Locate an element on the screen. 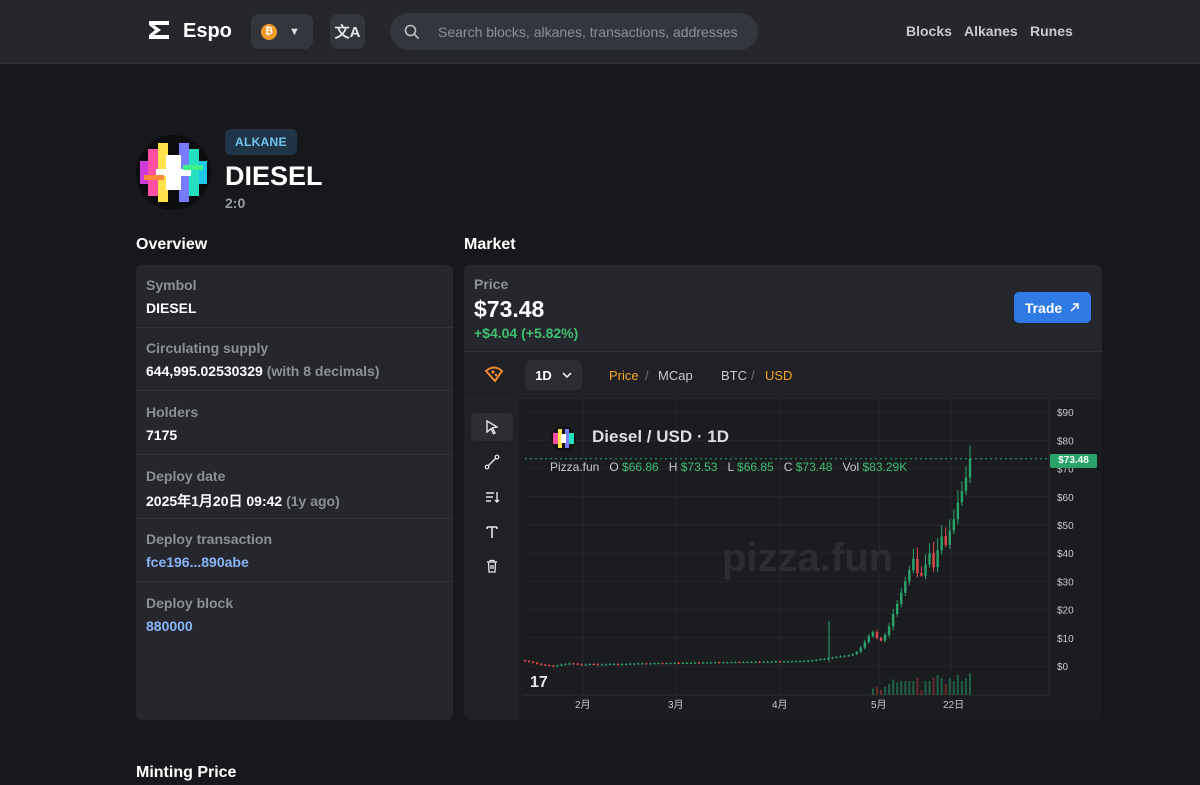  token-type-badge: ALKANE is located at coordinates (261, 142).